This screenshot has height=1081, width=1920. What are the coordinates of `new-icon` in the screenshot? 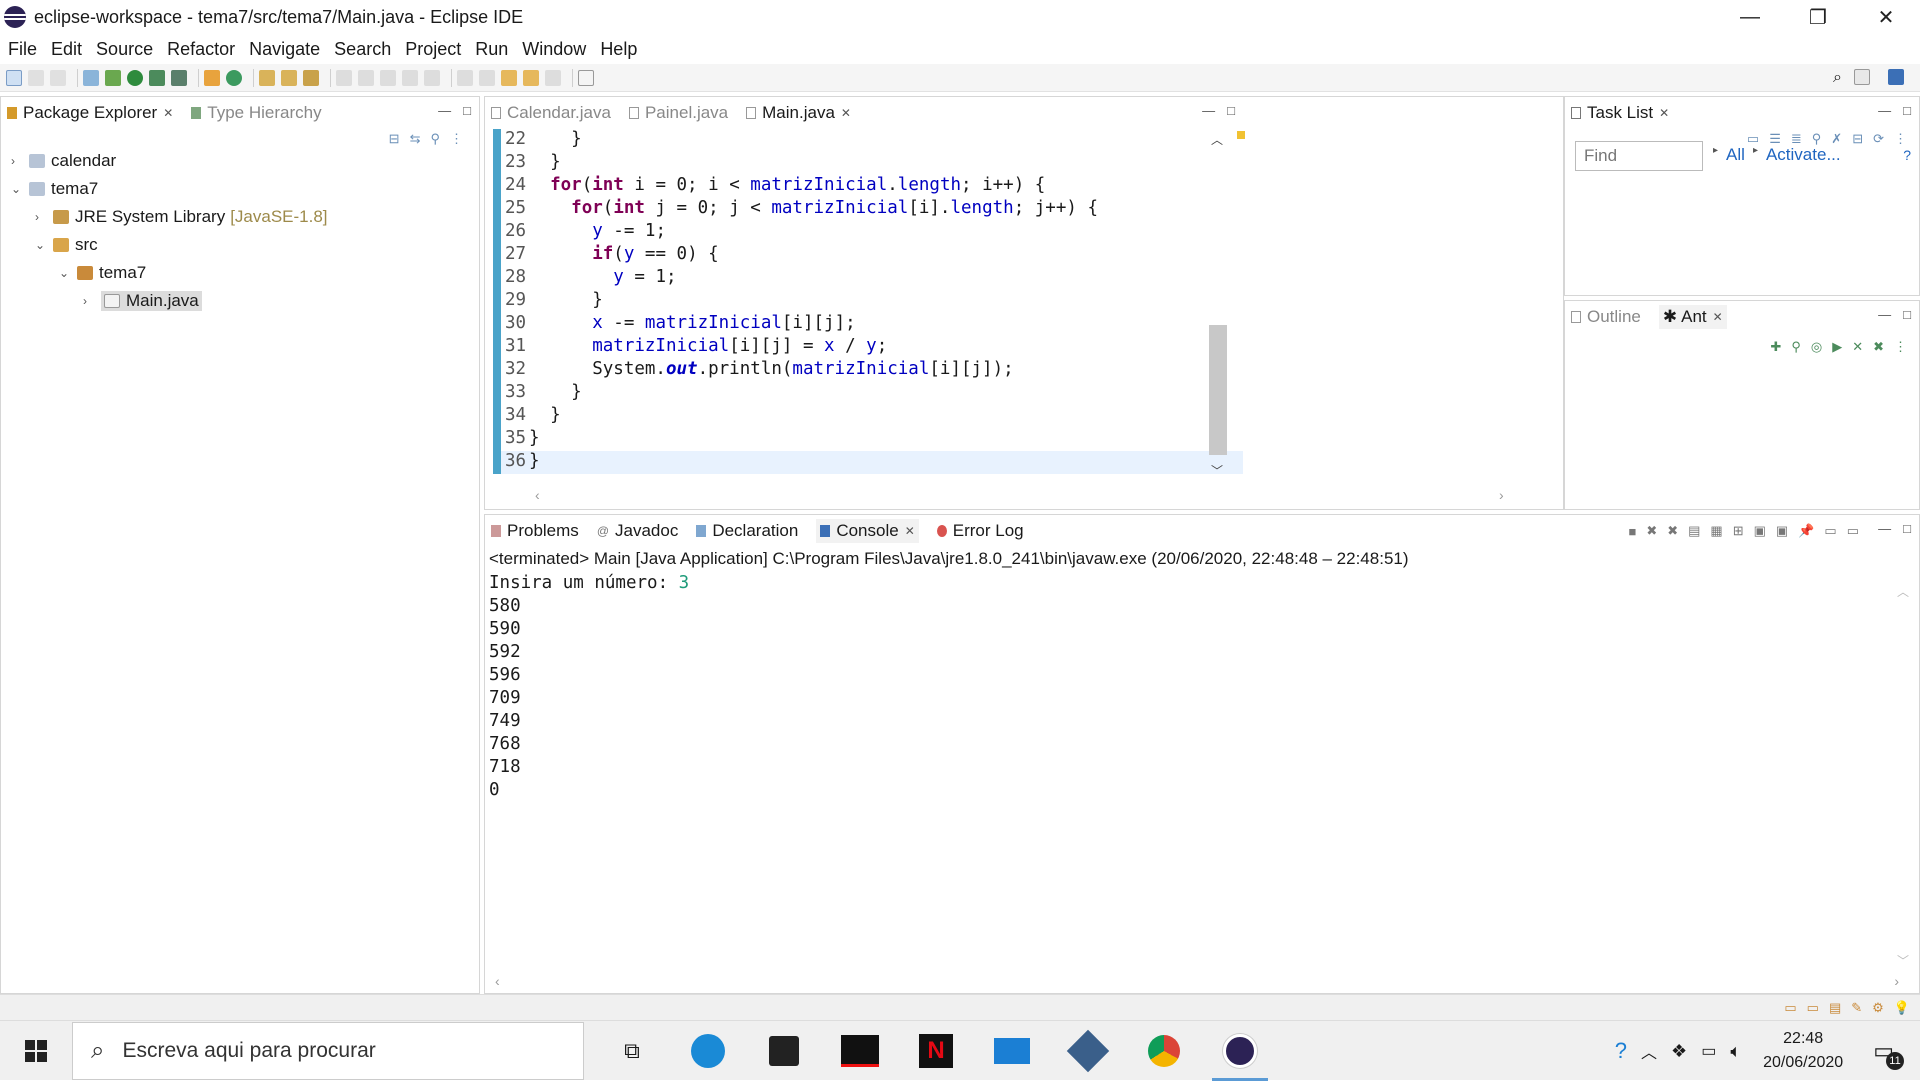 It's located at (14, 77).